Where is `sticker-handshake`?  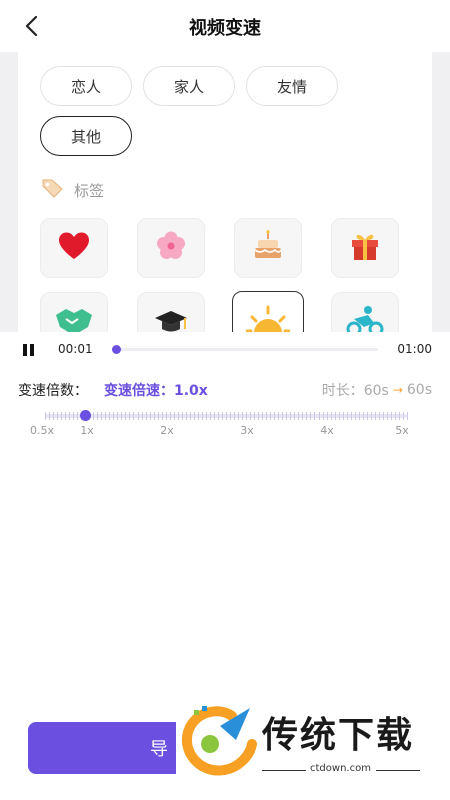
sticker-handshake is located at coordinates (74, 312).